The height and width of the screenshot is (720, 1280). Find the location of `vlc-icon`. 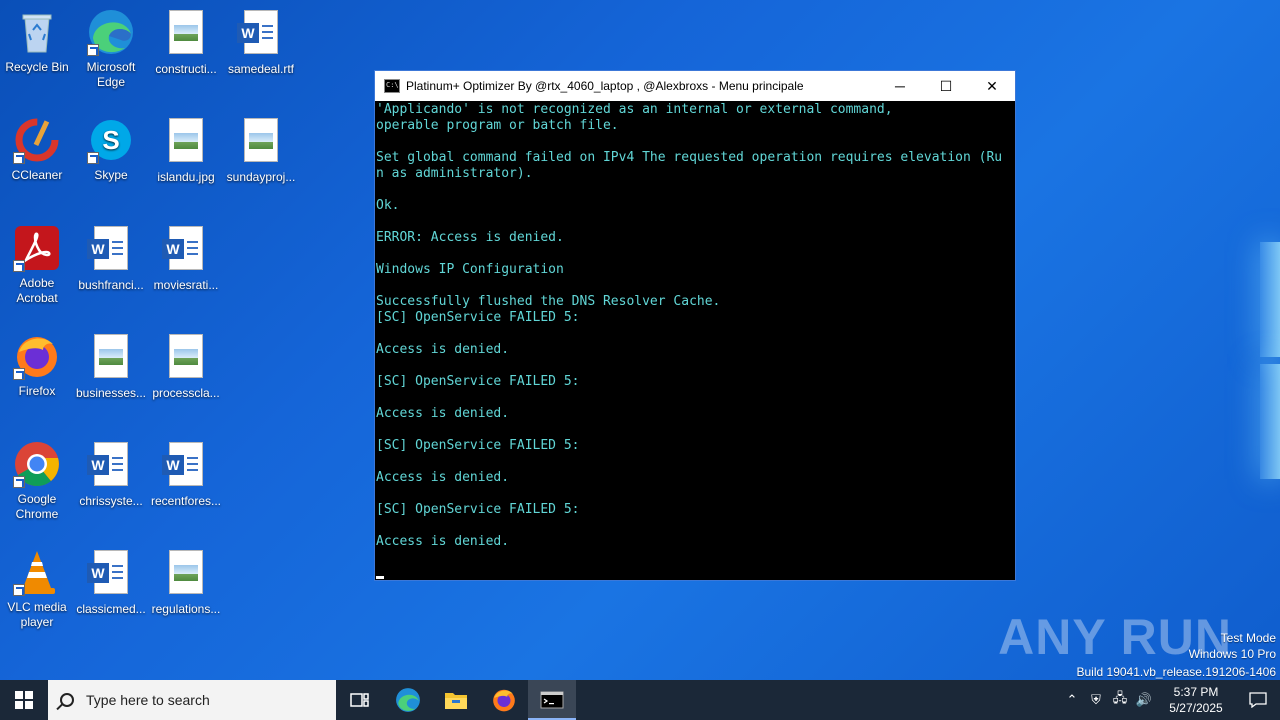

vlc-icon is located at coordinates (37, 572).